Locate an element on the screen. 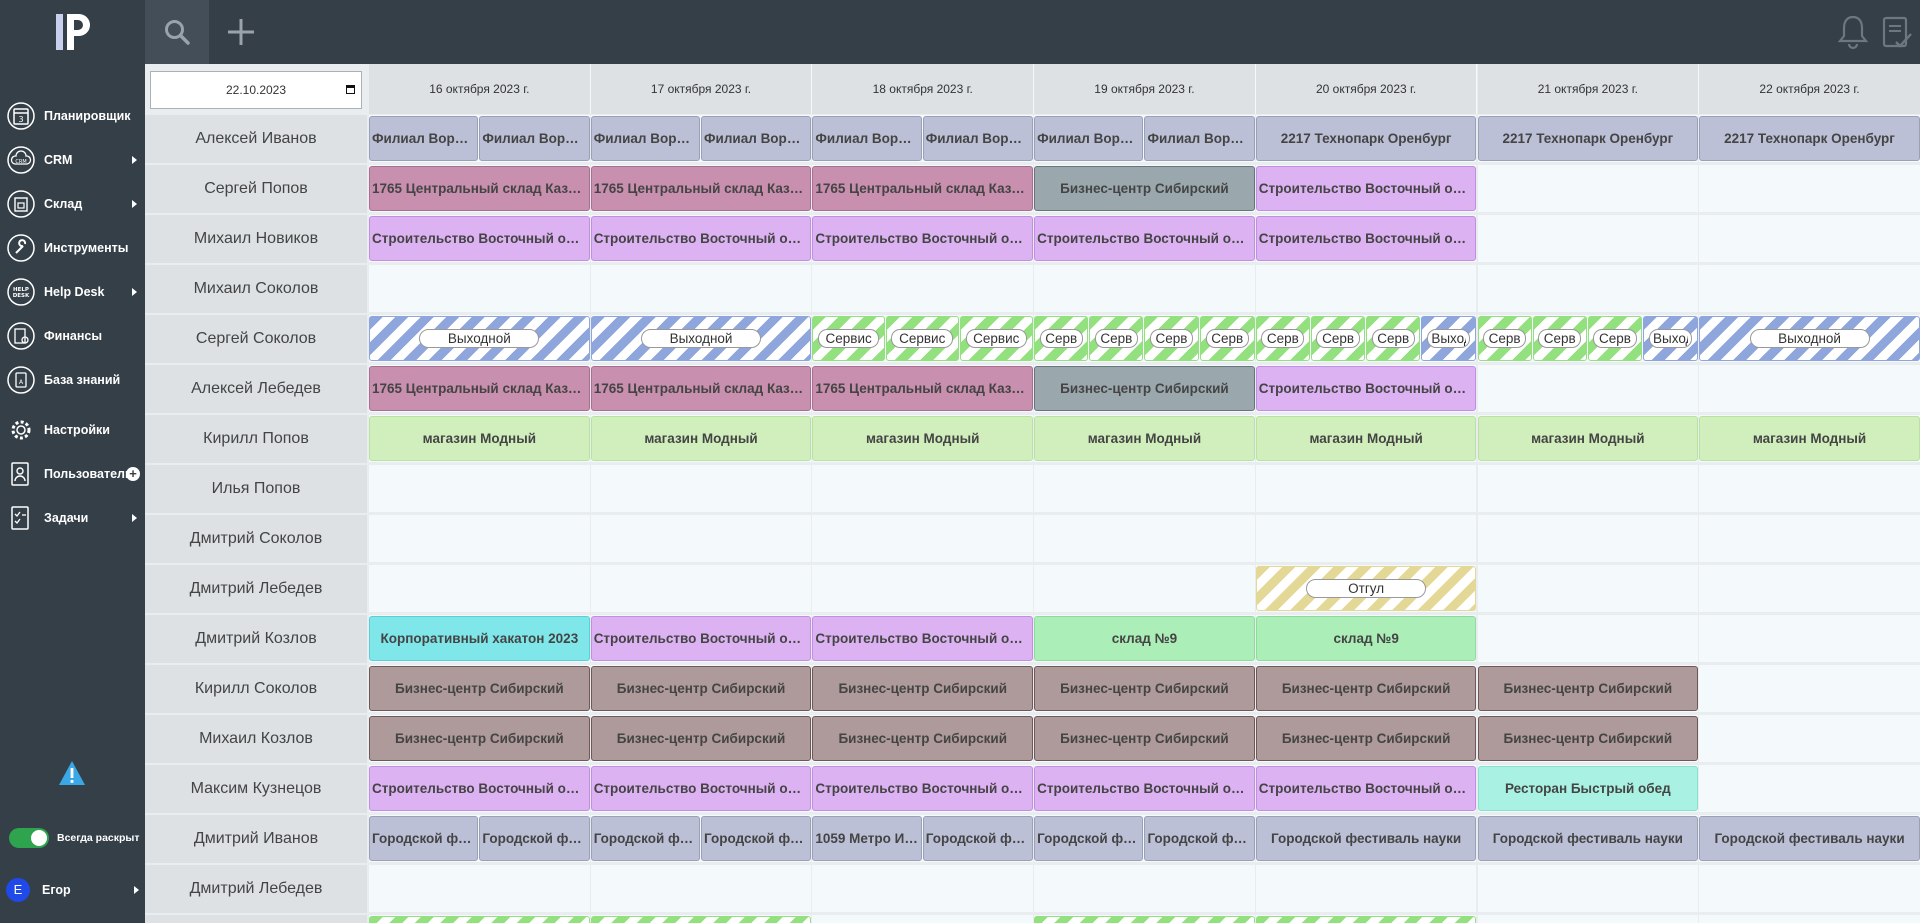 Image resolution: width=1920 pixels, height=923 pixels. schedule-cell: склад №9 is located at coordinates (1366, 638).